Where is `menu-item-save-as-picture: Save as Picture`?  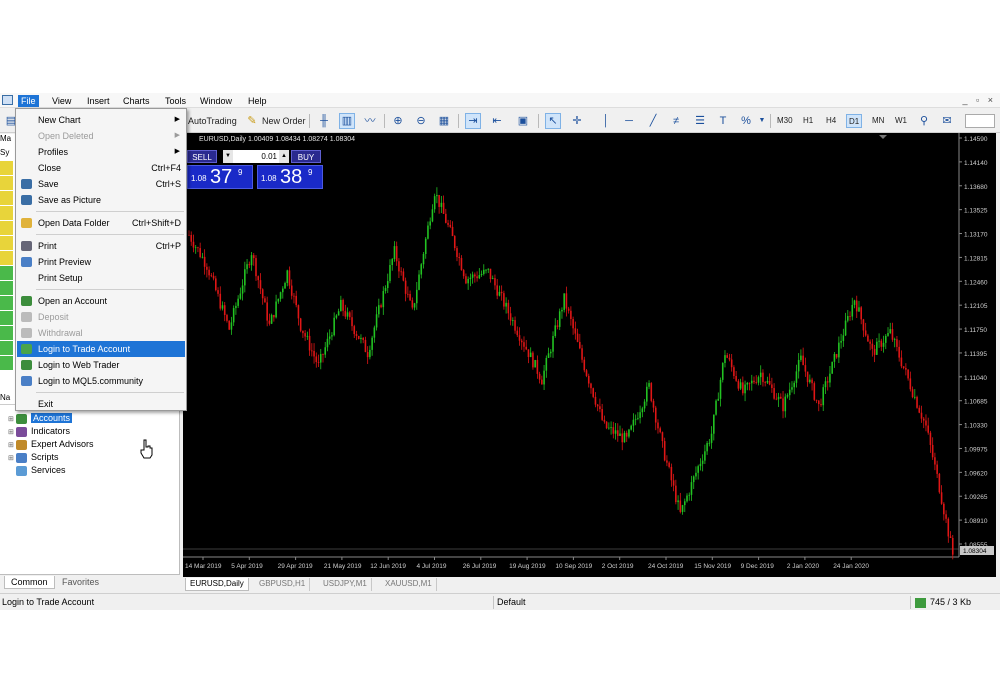 menu-item-save-as-picture: Save as Picture is located at coordinates (101, 200).